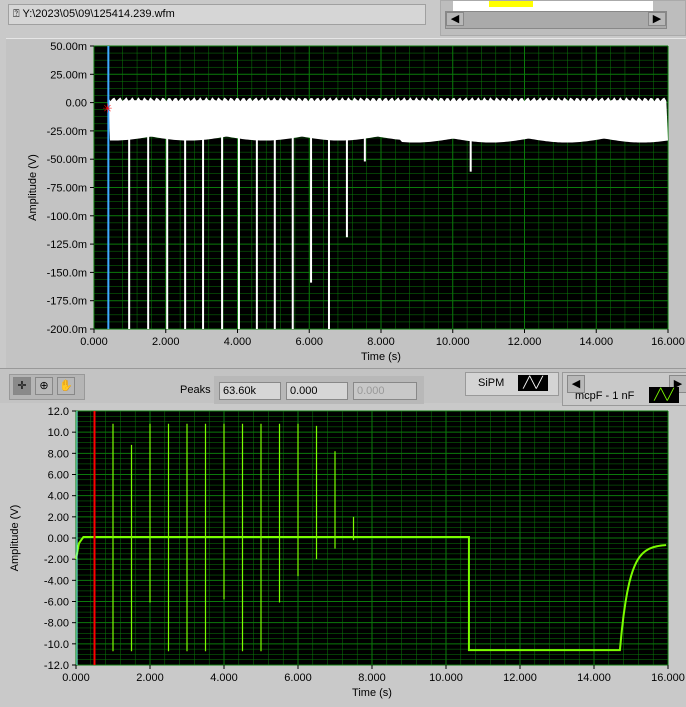  What do you see at coordinates (67, 273) in the screenshot?
I see `y-tick-label: -150.0m` at bounding box center [67, 273].